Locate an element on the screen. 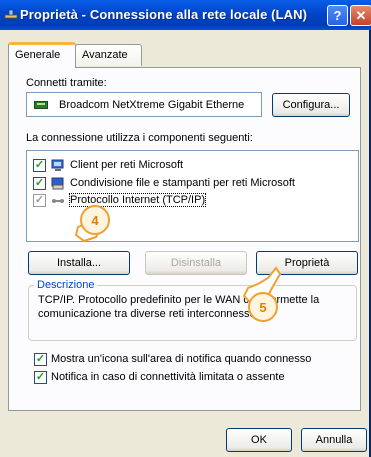  tab-avanzate: Avanzate is located at coordinates (108, 55).